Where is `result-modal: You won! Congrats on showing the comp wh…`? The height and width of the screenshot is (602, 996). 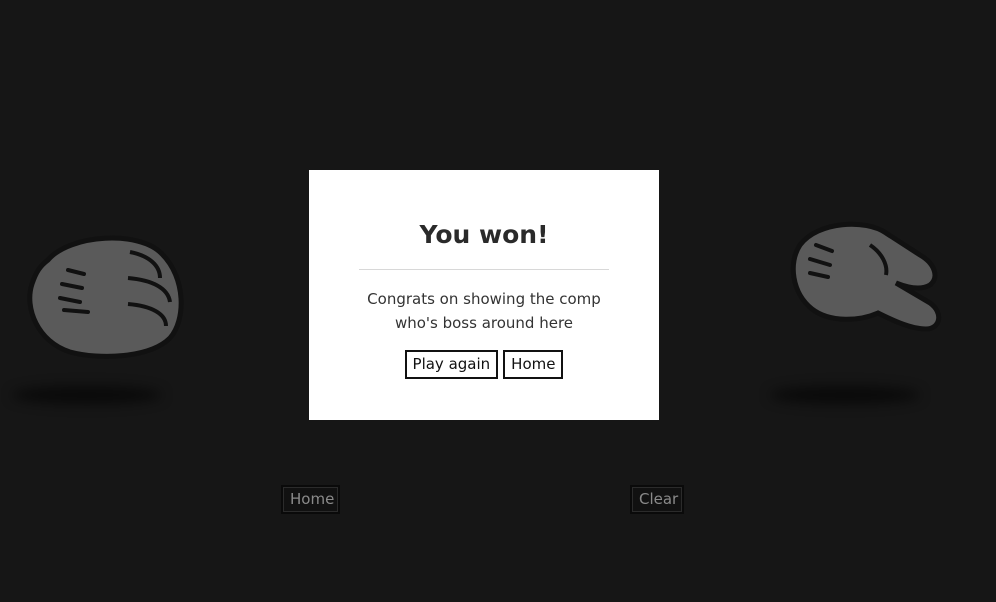
result-modal: You won! Congrats on showing the comp wh… is located at coordinates (484, 295).